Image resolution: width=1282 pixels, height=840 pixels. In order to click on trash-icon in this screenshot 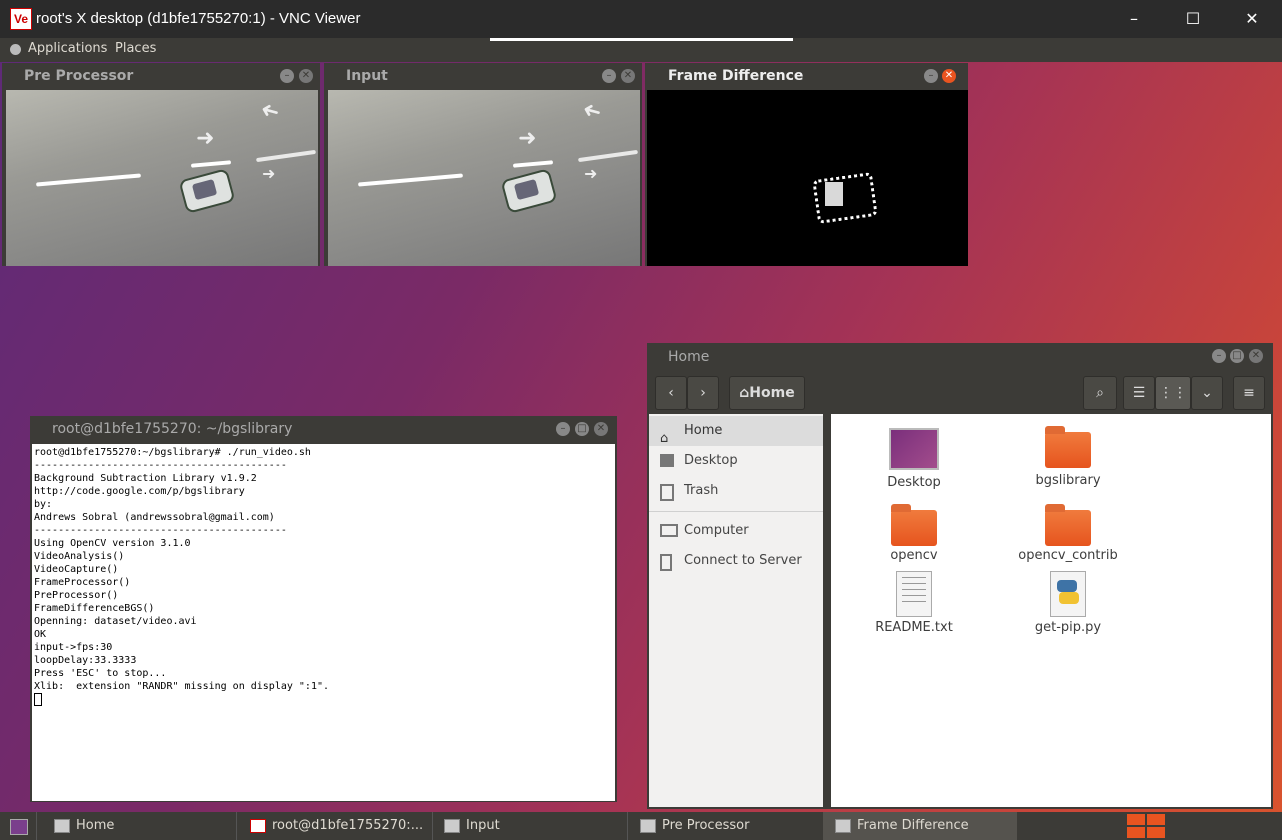, I will do `click(667, 492)`.